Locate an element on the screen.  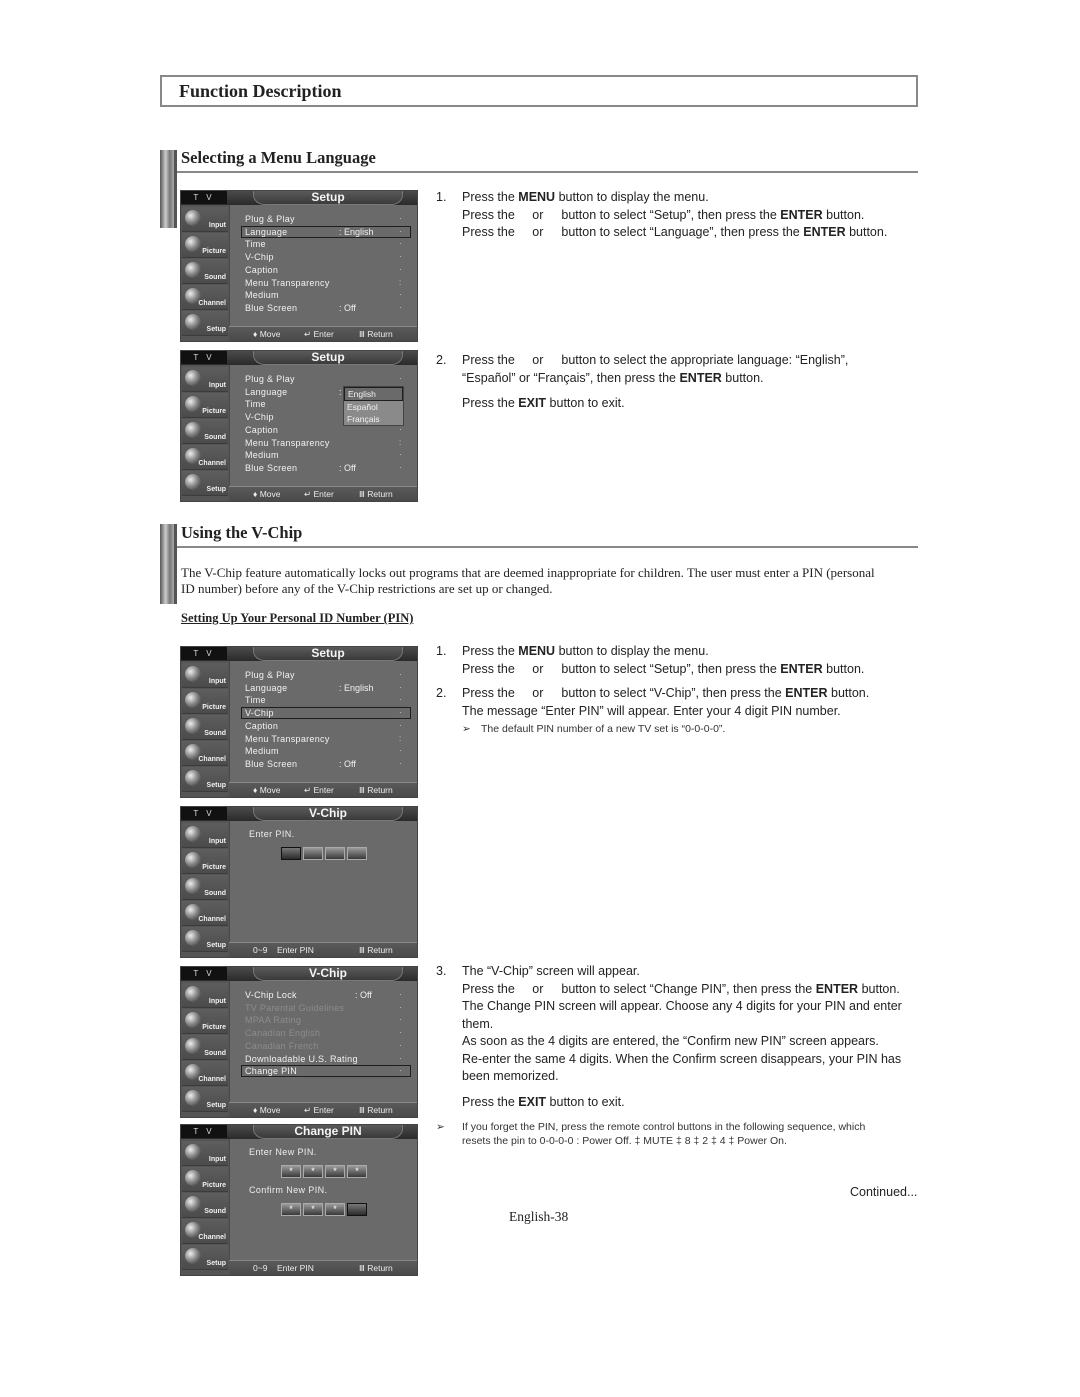
language-option: Français is located at coordinates (373, 419).